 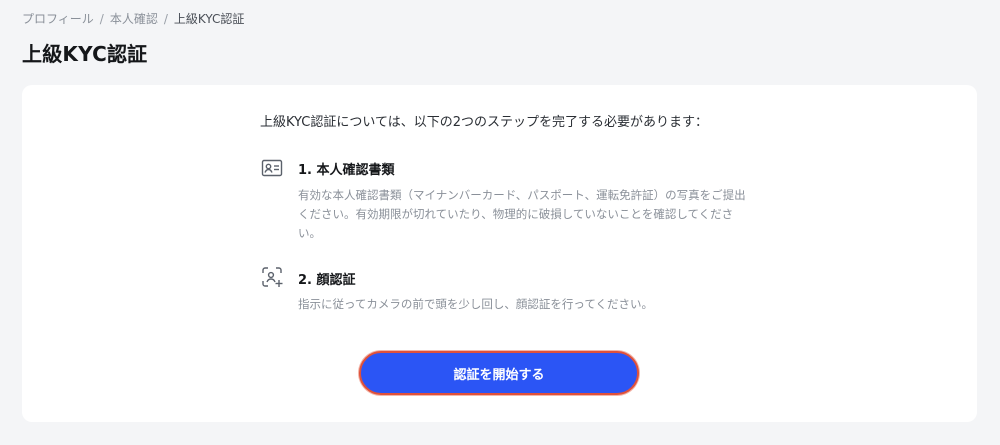 What do you see at coordinates (476, 304) in the screenshot?
I see `step-2-desc-line: 指示に従ってカメラの前で頭を少し回し、顔認証を行ってください。` at bounding box center [476, 304].